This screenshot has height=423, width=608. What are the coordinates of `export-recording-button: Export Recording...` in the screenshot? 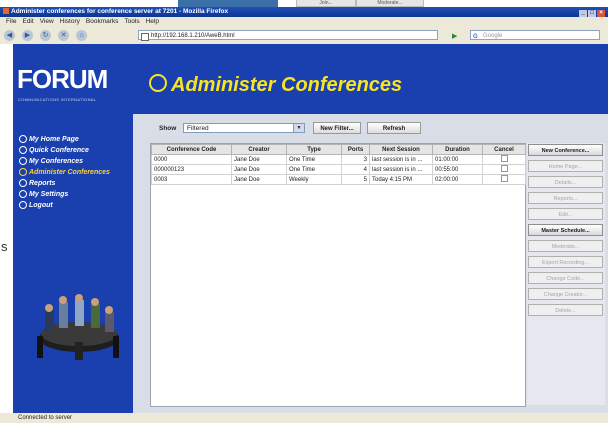 It's located at (565, 262).